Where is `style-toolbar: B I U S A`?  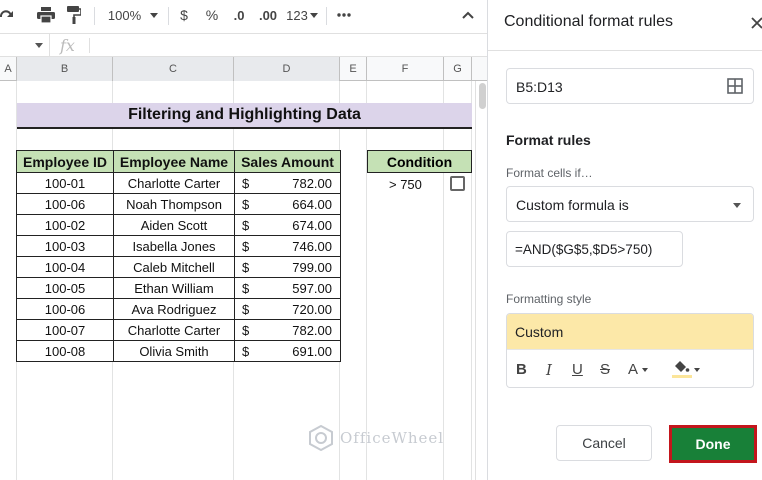 style-toolbar: B I U S A is located at coordinates (630, 368).